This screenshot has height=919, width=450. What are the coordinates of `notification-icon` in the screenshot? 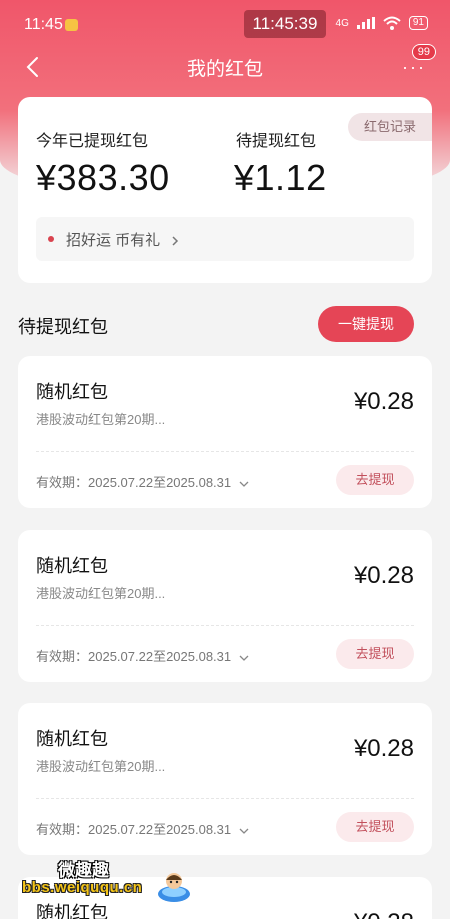 It's located at (71, 25).